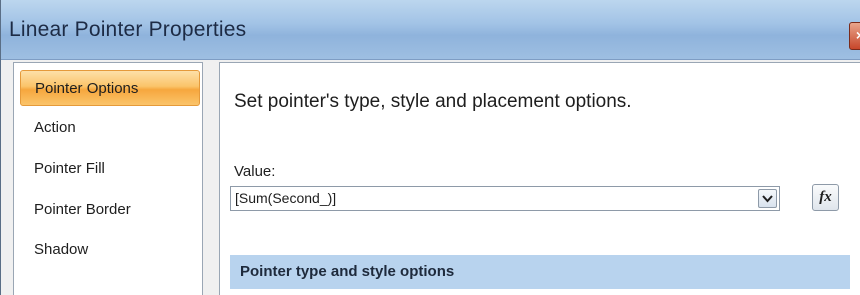  Describe the element at coordinates (128, 29) in the screenshot. I see `dialog-title: Linear Pointer Properties` at that location.